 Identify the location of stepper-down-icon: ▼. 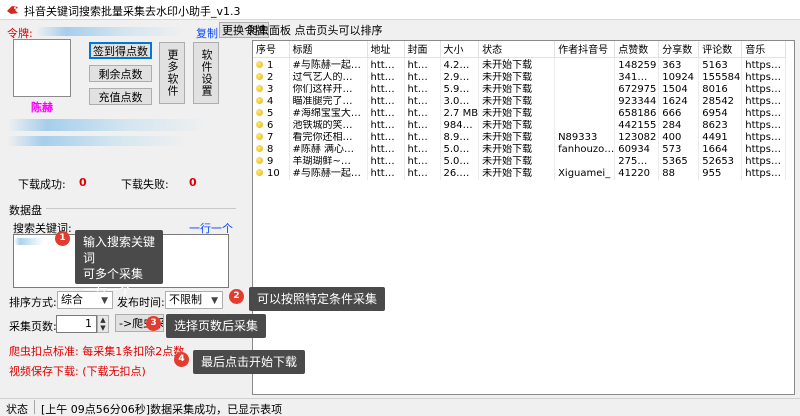
(103, 328).